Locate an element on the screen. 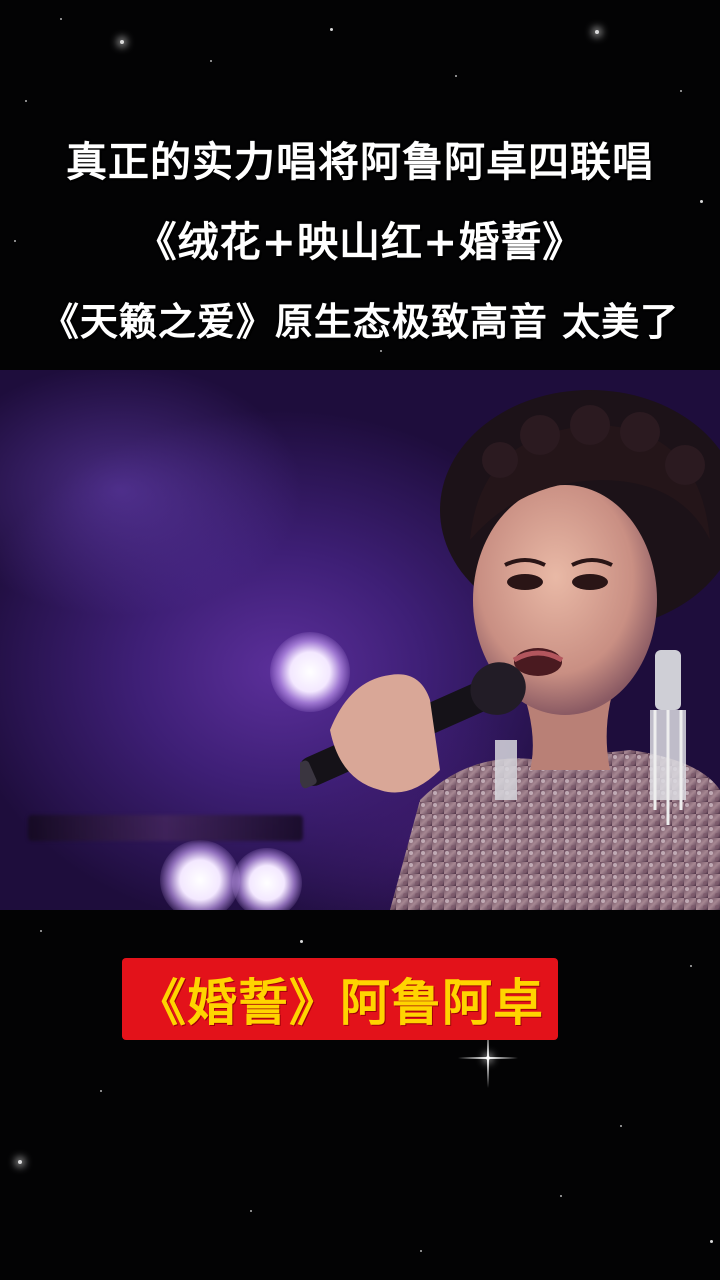 The image size is (720, 1280). headline-line-2: 《绒花+映山红+婚誓》 is located at coordinates (360, 242).